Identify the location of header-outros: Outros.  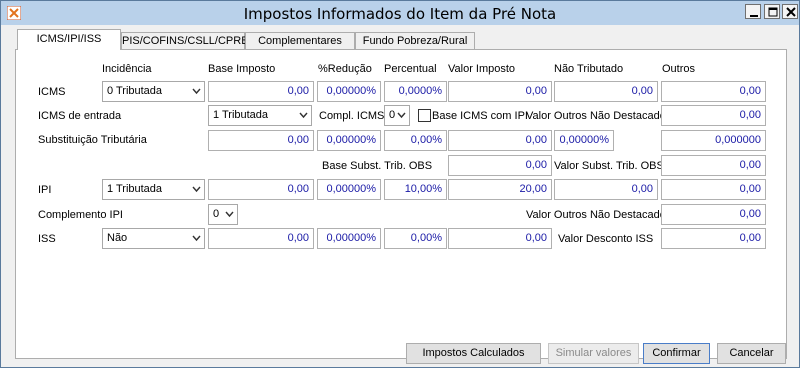
(679, 69).